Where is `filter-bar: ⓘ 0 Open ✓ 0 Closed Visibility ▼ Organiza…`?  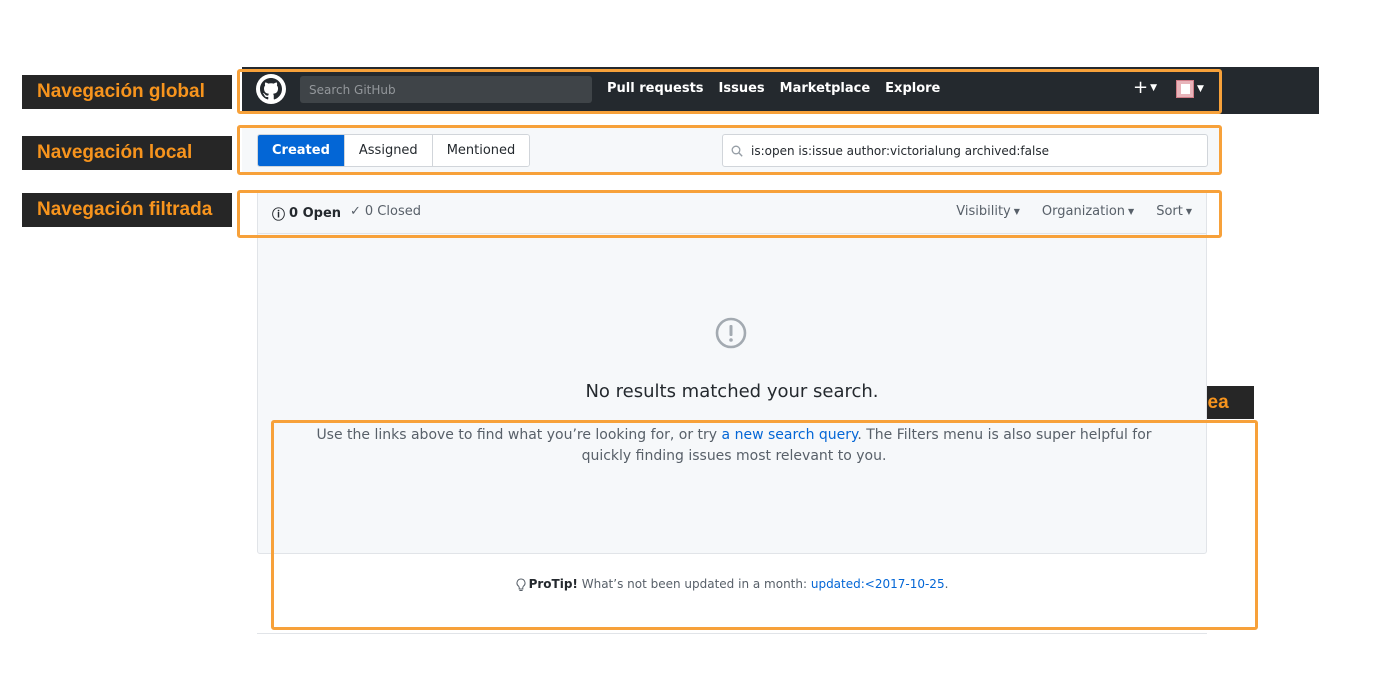
filter-bar: ⓘ 0 Open ✓ 0 Closed Visibility ▼ Organiza… is located at coordinates (732, 212).